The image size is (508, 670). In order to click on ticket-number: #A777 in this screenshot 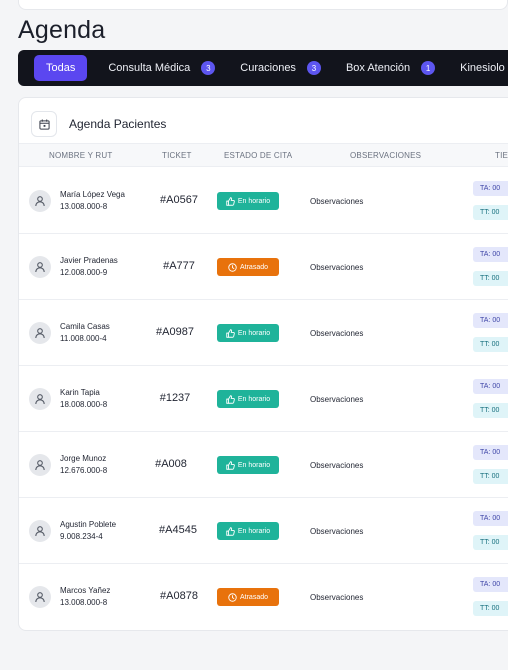, I will do `click(179, 266)`.